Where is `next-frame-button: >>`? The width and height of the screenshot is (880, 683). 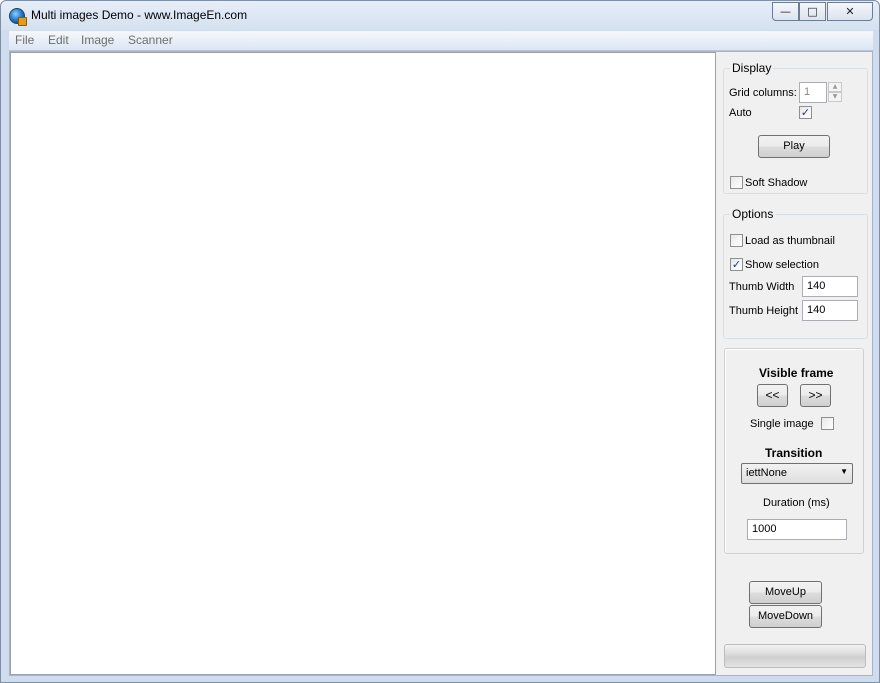
next-frame-button: >> is located at coordinates (815, 395).